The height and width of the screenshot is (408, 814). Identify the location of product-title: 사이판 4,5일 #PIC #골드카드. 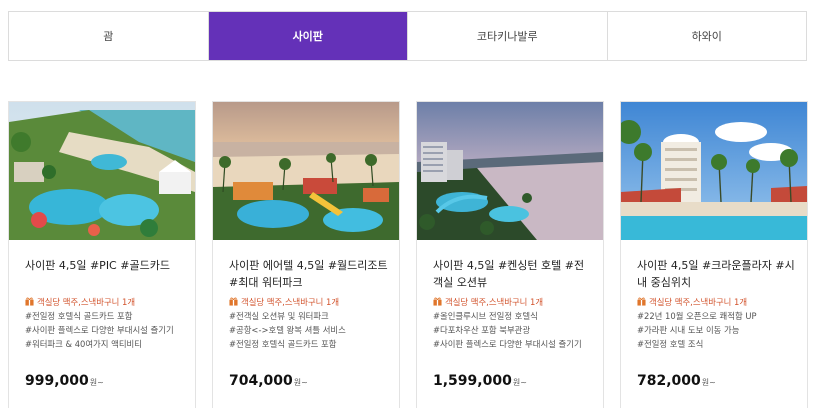
(97, 265).